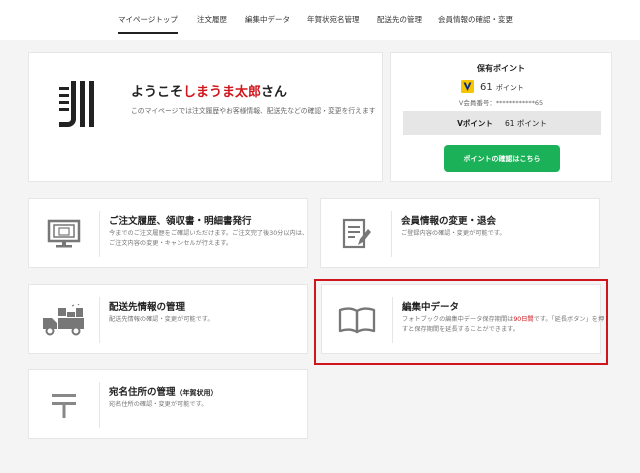 Image resolution: width=640 pixels, height=473 pixels. What do you see at coordinates (509, 88) in the screenshot?
I see `points-unit: ポイント` at bounding box center [509, 88].